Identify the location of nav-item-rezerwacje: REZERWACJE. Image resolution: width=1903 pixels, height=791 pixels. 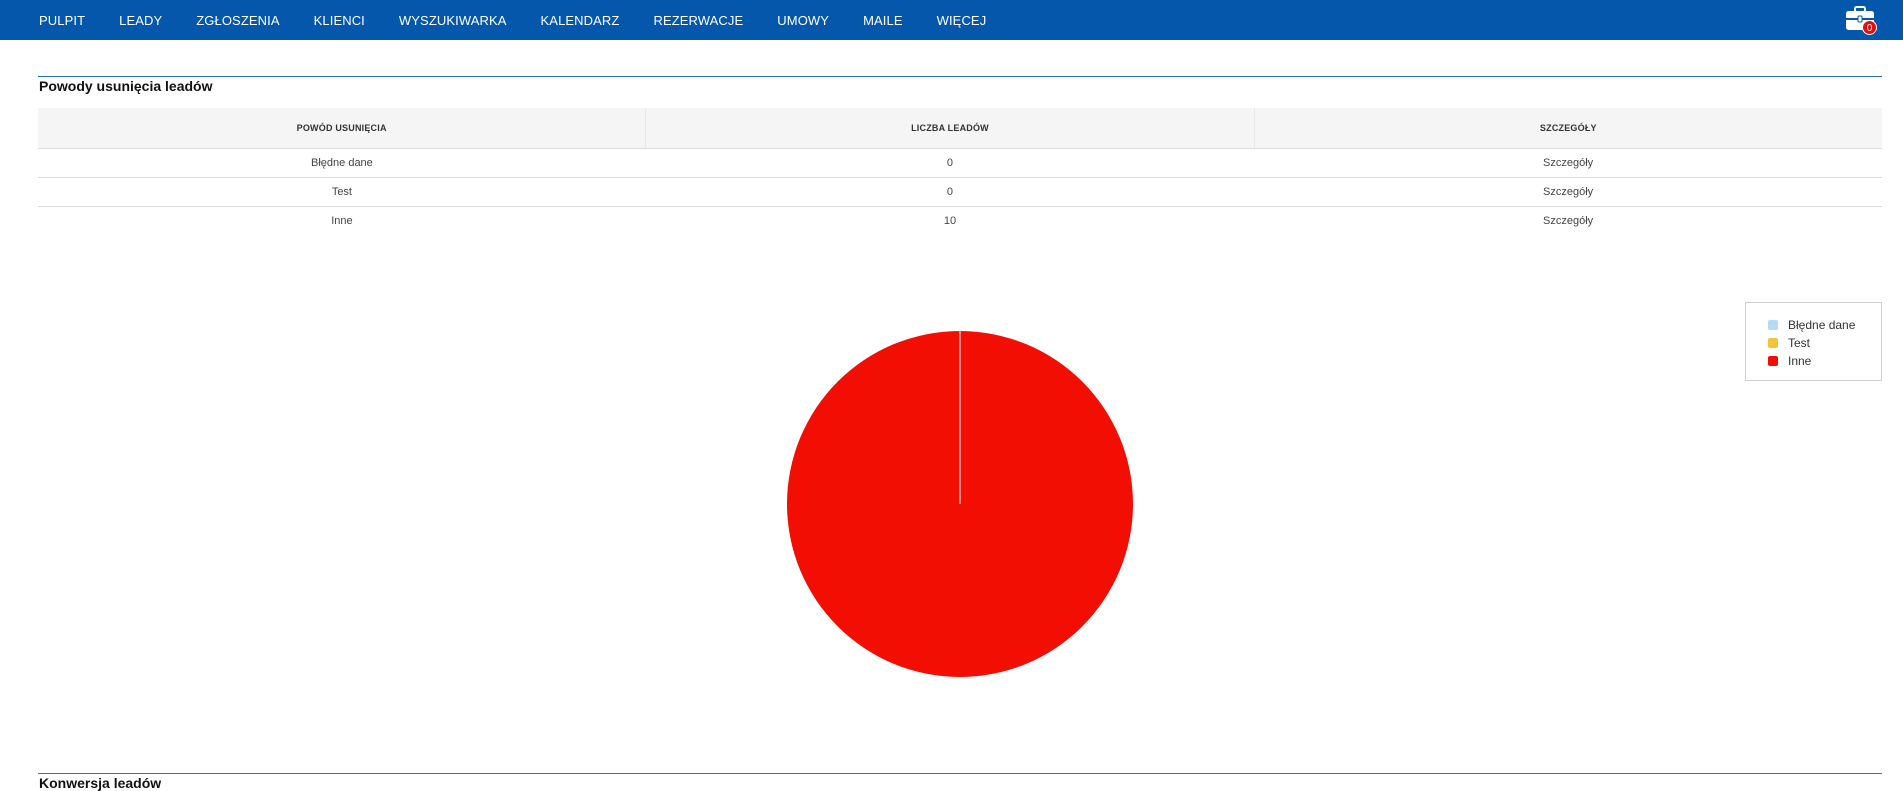
(698, 20).